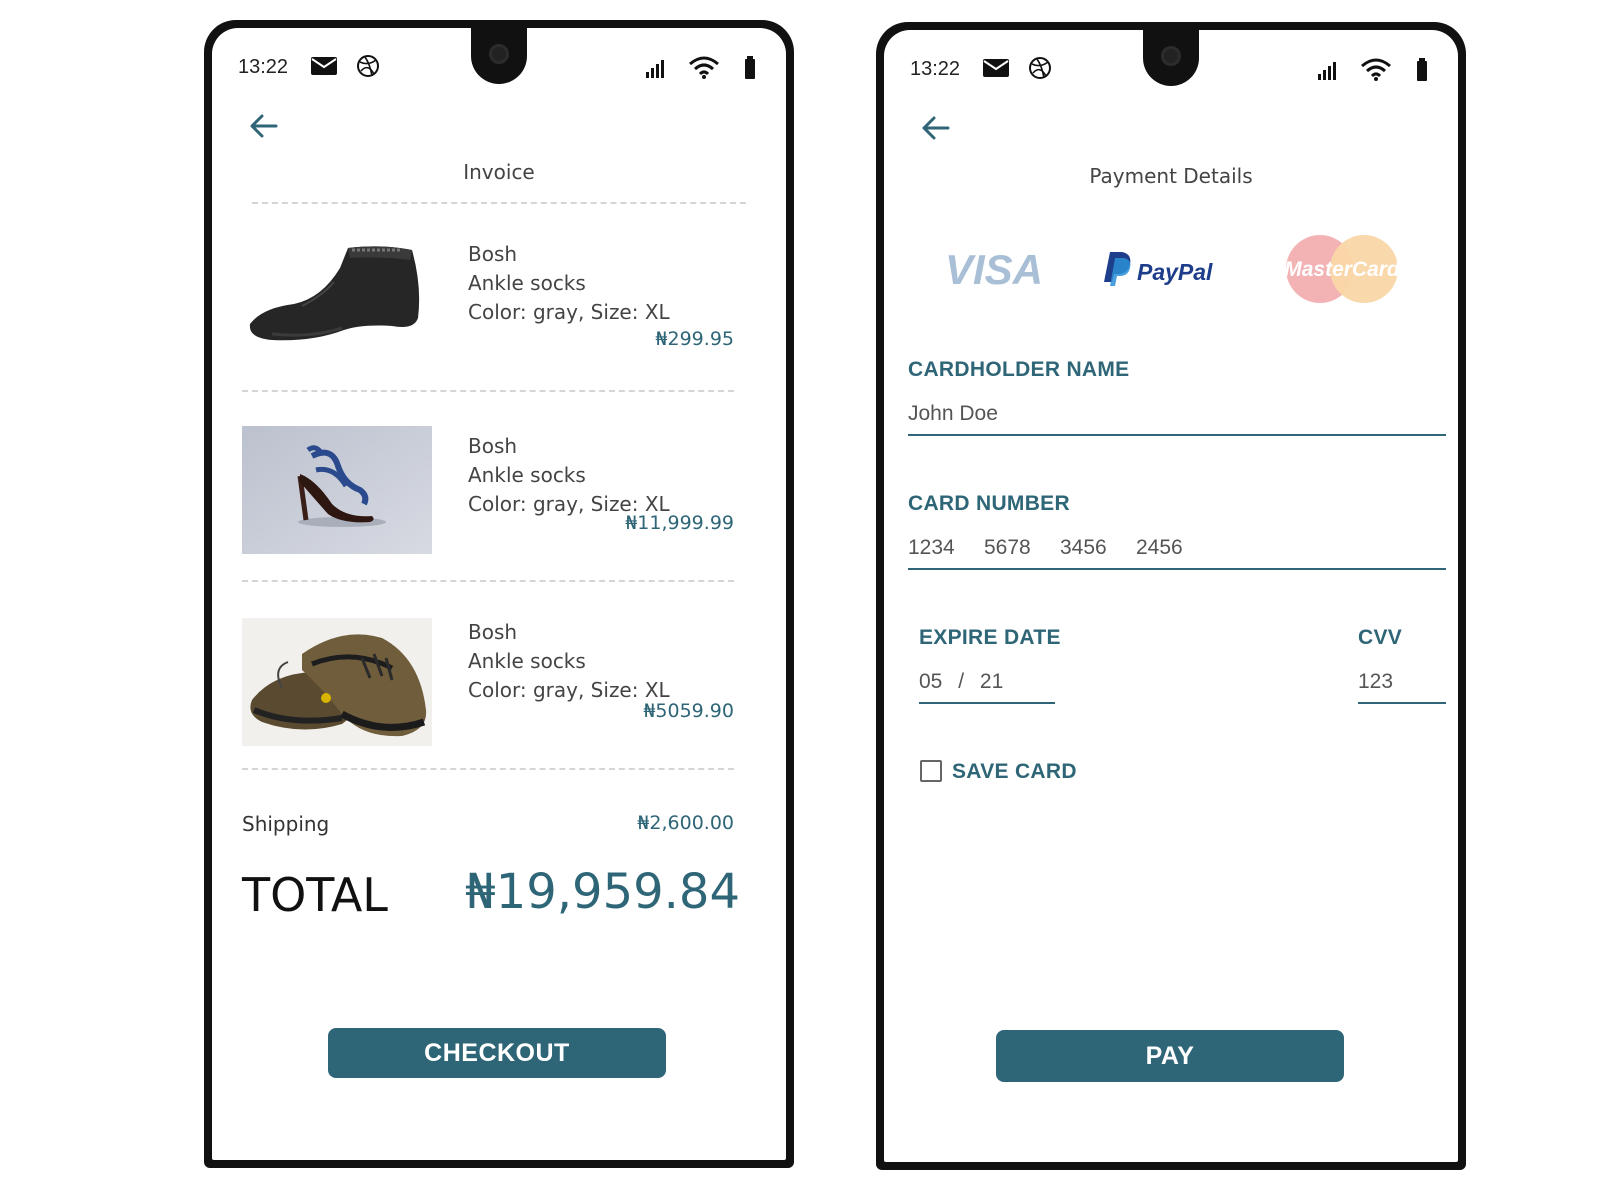  I want to click on expire-month: 05, so click(931, 681).